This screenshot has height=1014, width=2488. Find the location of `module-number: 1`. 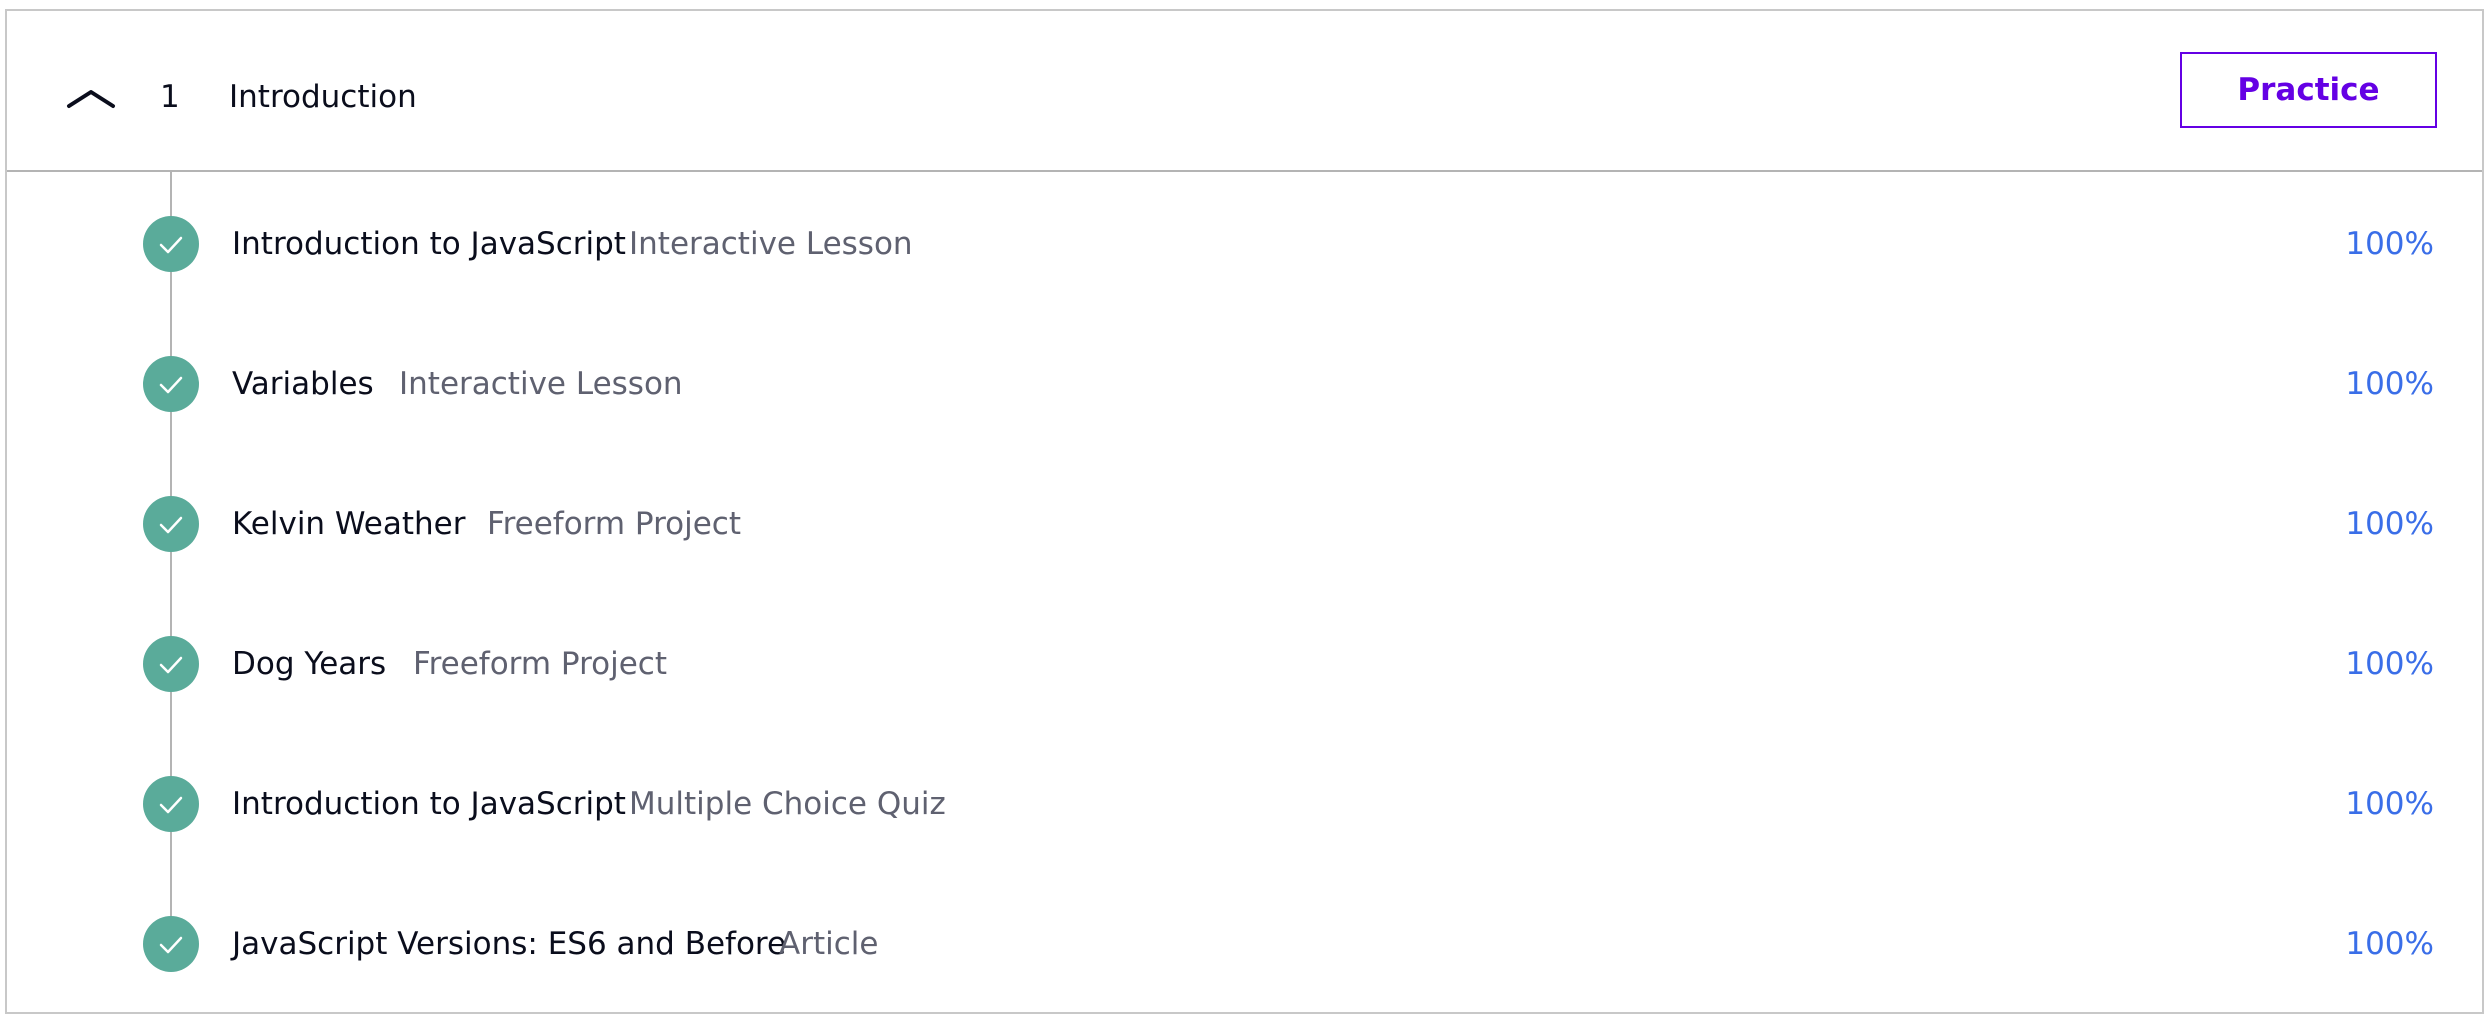

module-number: 1 is located at coordinates (170, 97).